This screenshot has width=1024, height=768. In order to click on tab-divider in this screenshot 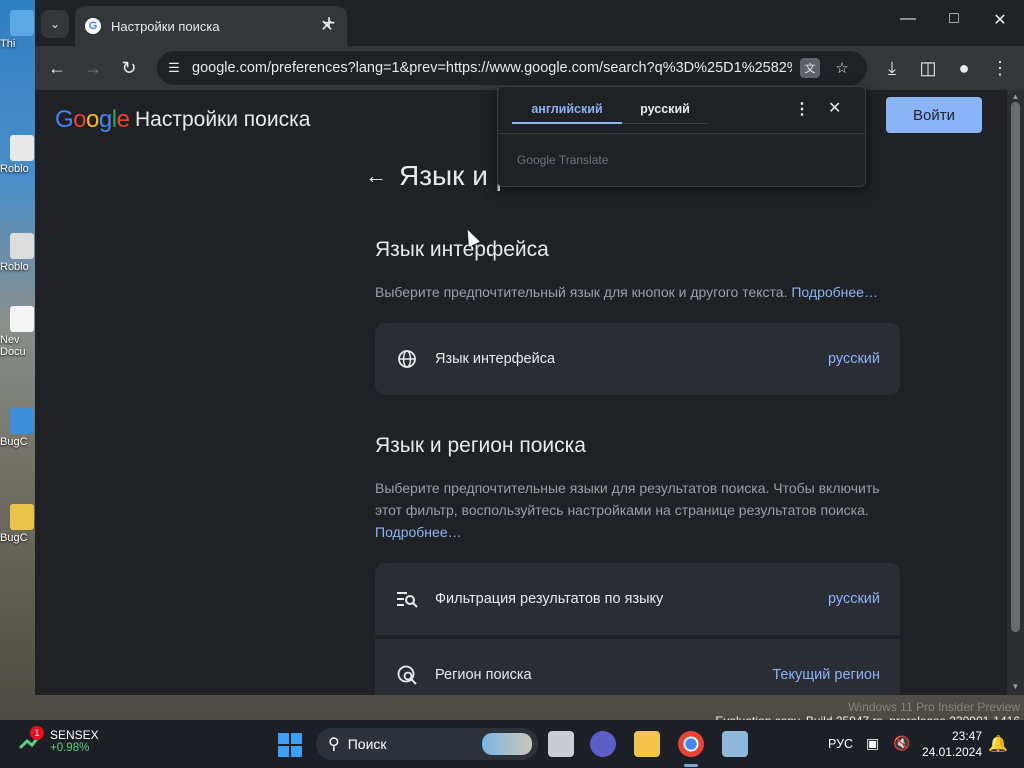, I will do `click(665, 123)`.